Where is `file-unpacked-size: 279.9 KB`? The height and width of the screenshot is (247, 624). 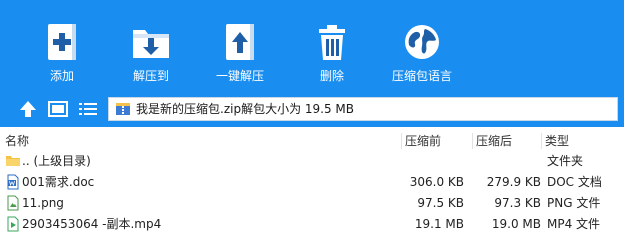 file-unpacked-size: 279.9 KB is located at coordinates (513, 182).